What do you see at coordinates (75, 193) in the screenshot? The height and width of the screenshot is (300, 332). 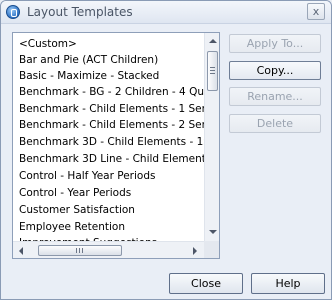 I see `list-item: Control - Year Periods` at bounding box center [75, 193].